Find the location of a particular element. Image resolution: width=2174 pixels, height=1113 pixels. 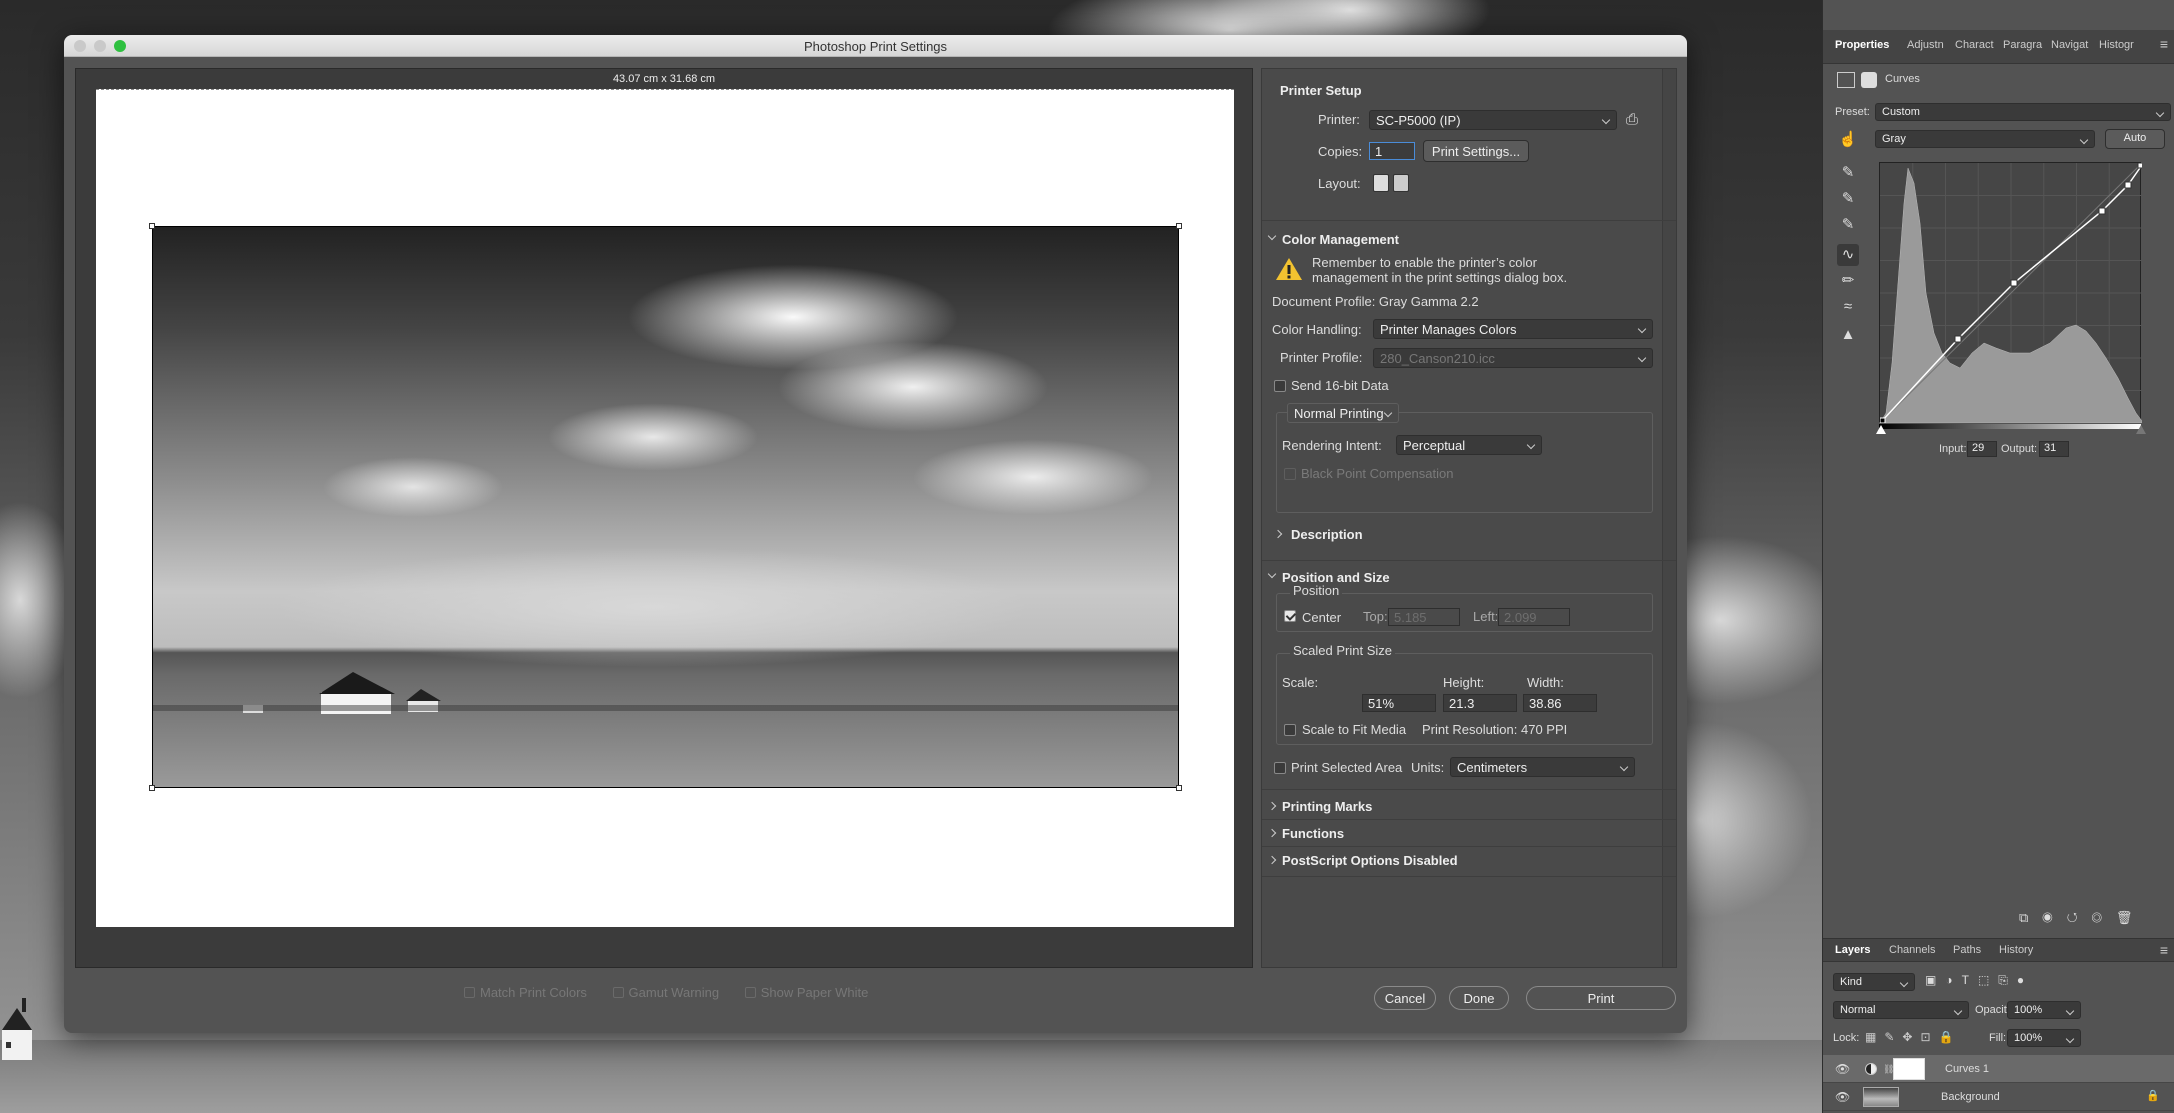

fill-field: 100% is located at coordinates (2044, 1038).